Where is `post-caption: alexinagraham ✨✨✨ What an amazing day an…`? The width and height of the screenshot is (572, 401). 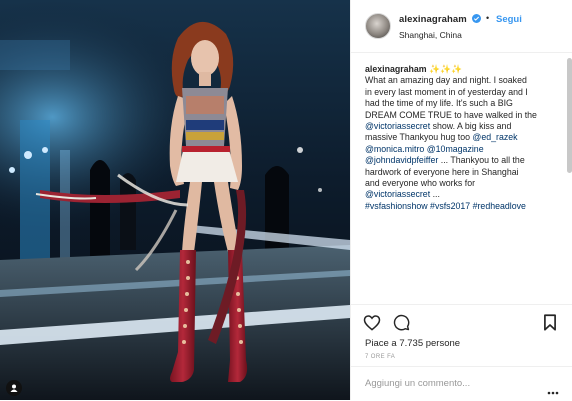
post-caption: alexinagraham ✨✨✨ What an amazing day an… is located at coordinates (465, 138).